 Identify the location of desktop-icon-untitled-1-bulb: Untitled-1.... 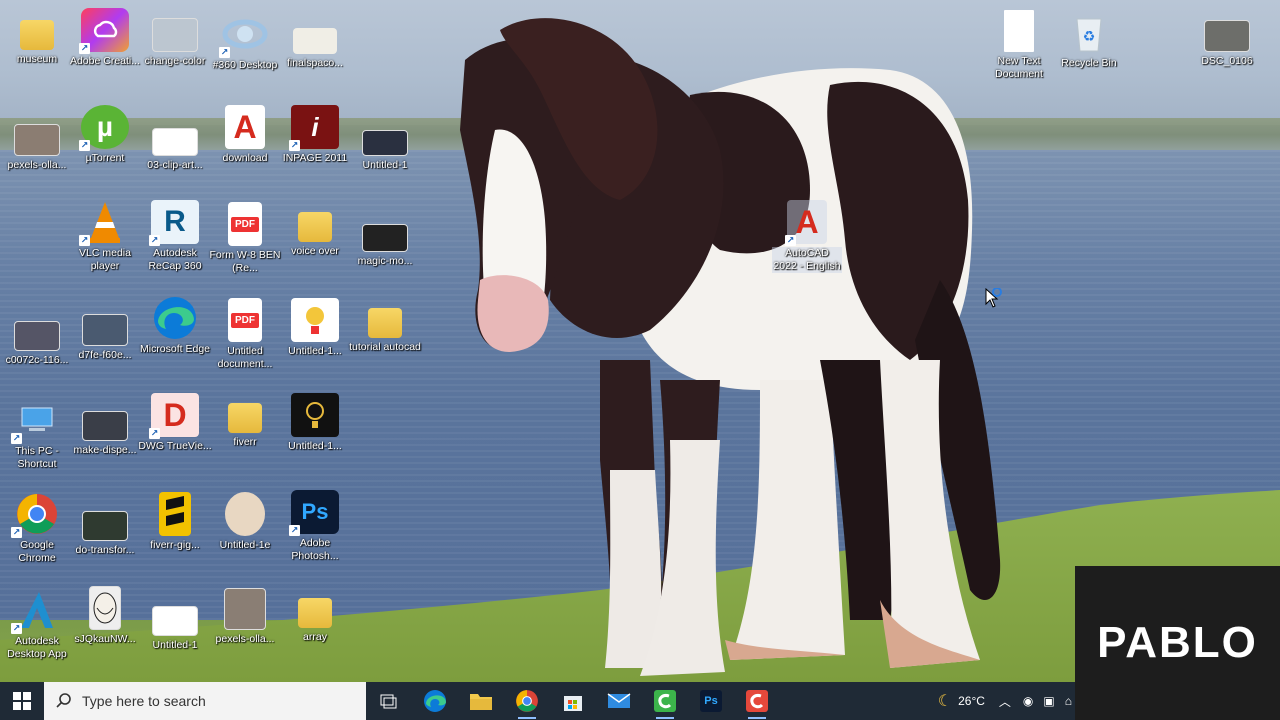
(315, 328).